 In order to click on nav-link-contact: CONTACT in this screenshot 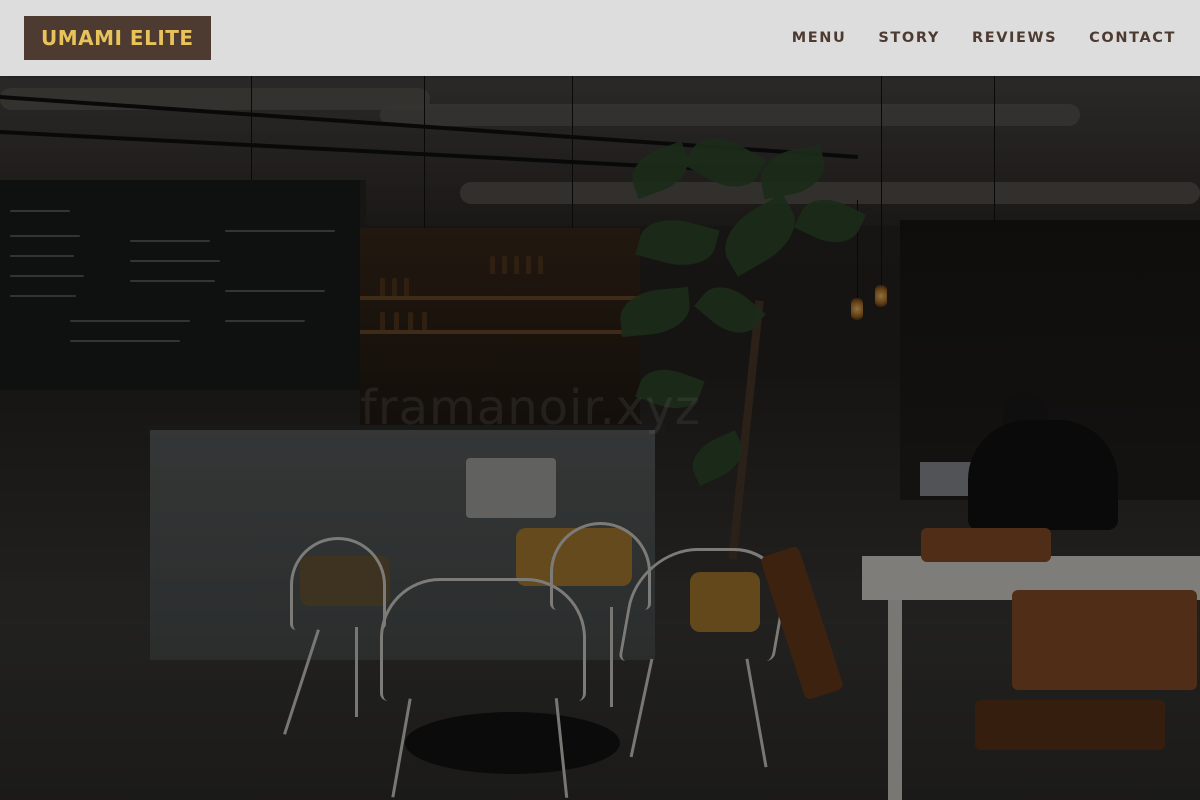, I will do `click(1132, 38)`.